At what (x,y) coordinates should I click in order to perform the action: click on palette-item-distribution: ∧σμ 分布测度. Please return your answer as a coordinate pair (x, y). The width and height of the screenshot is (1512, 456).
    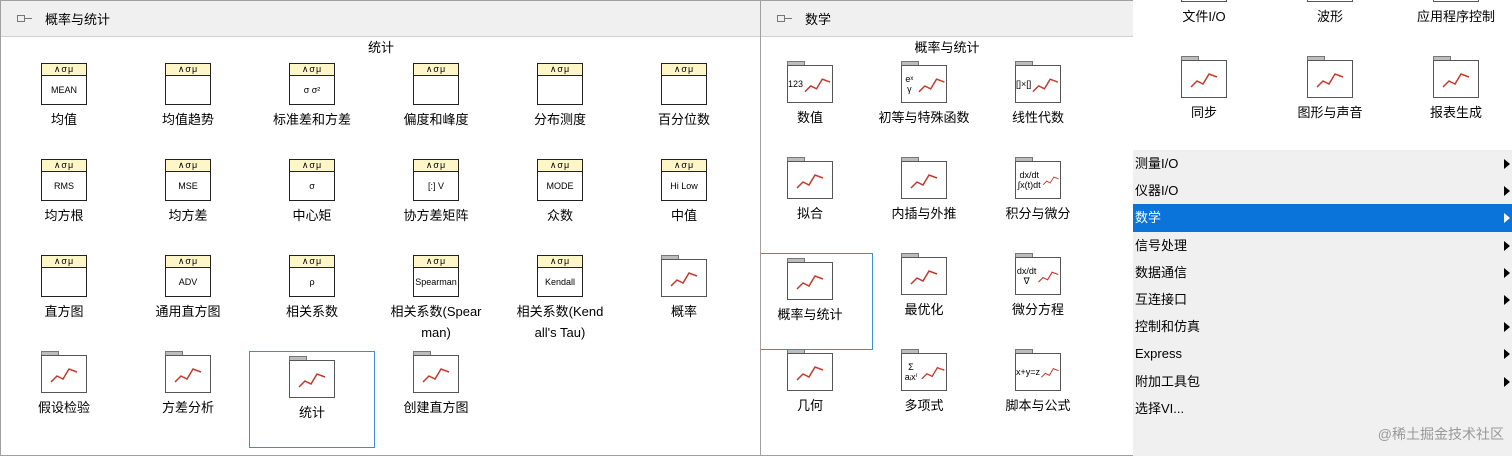
    Looking at the image, I should click on (560, 96).